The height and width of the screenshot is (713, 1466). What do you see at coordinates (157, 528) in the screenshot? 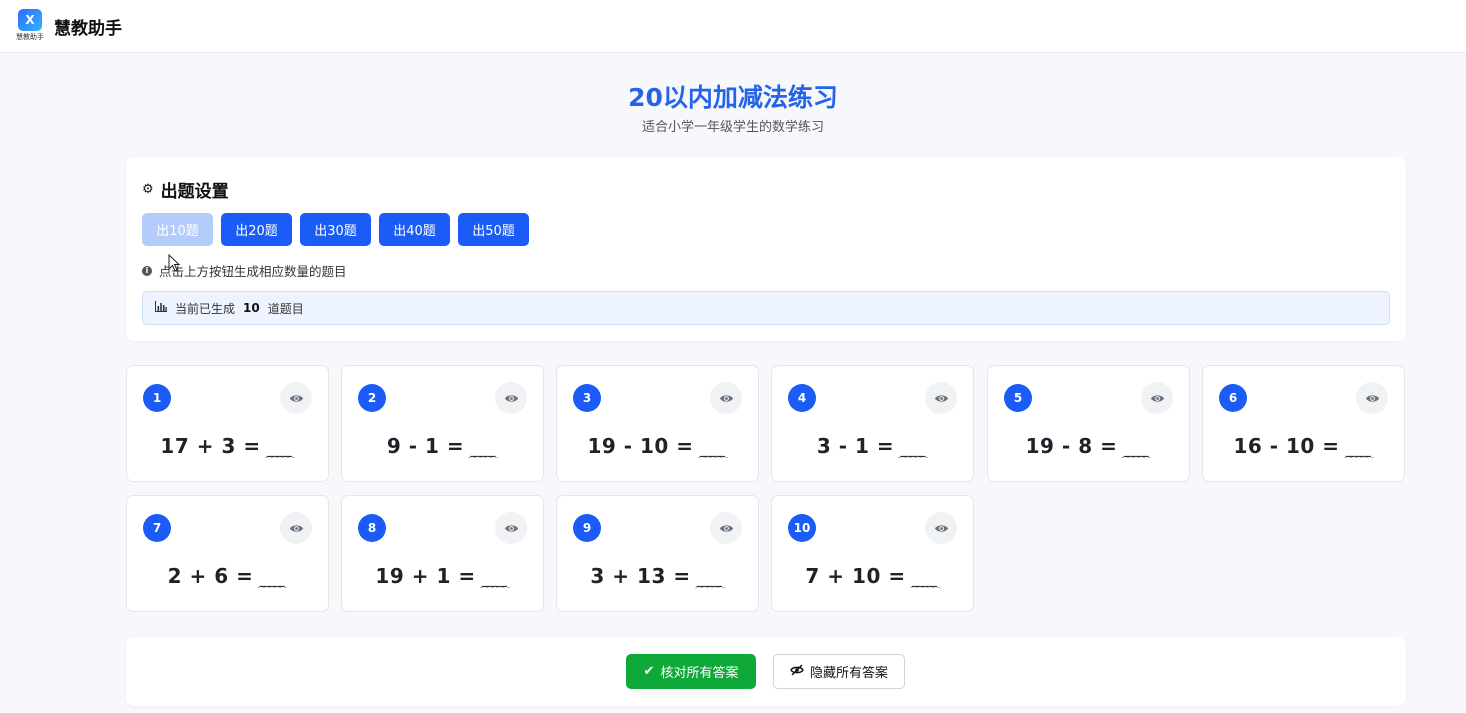
I see `problem-number: 7` at bounding box center [157, 528].